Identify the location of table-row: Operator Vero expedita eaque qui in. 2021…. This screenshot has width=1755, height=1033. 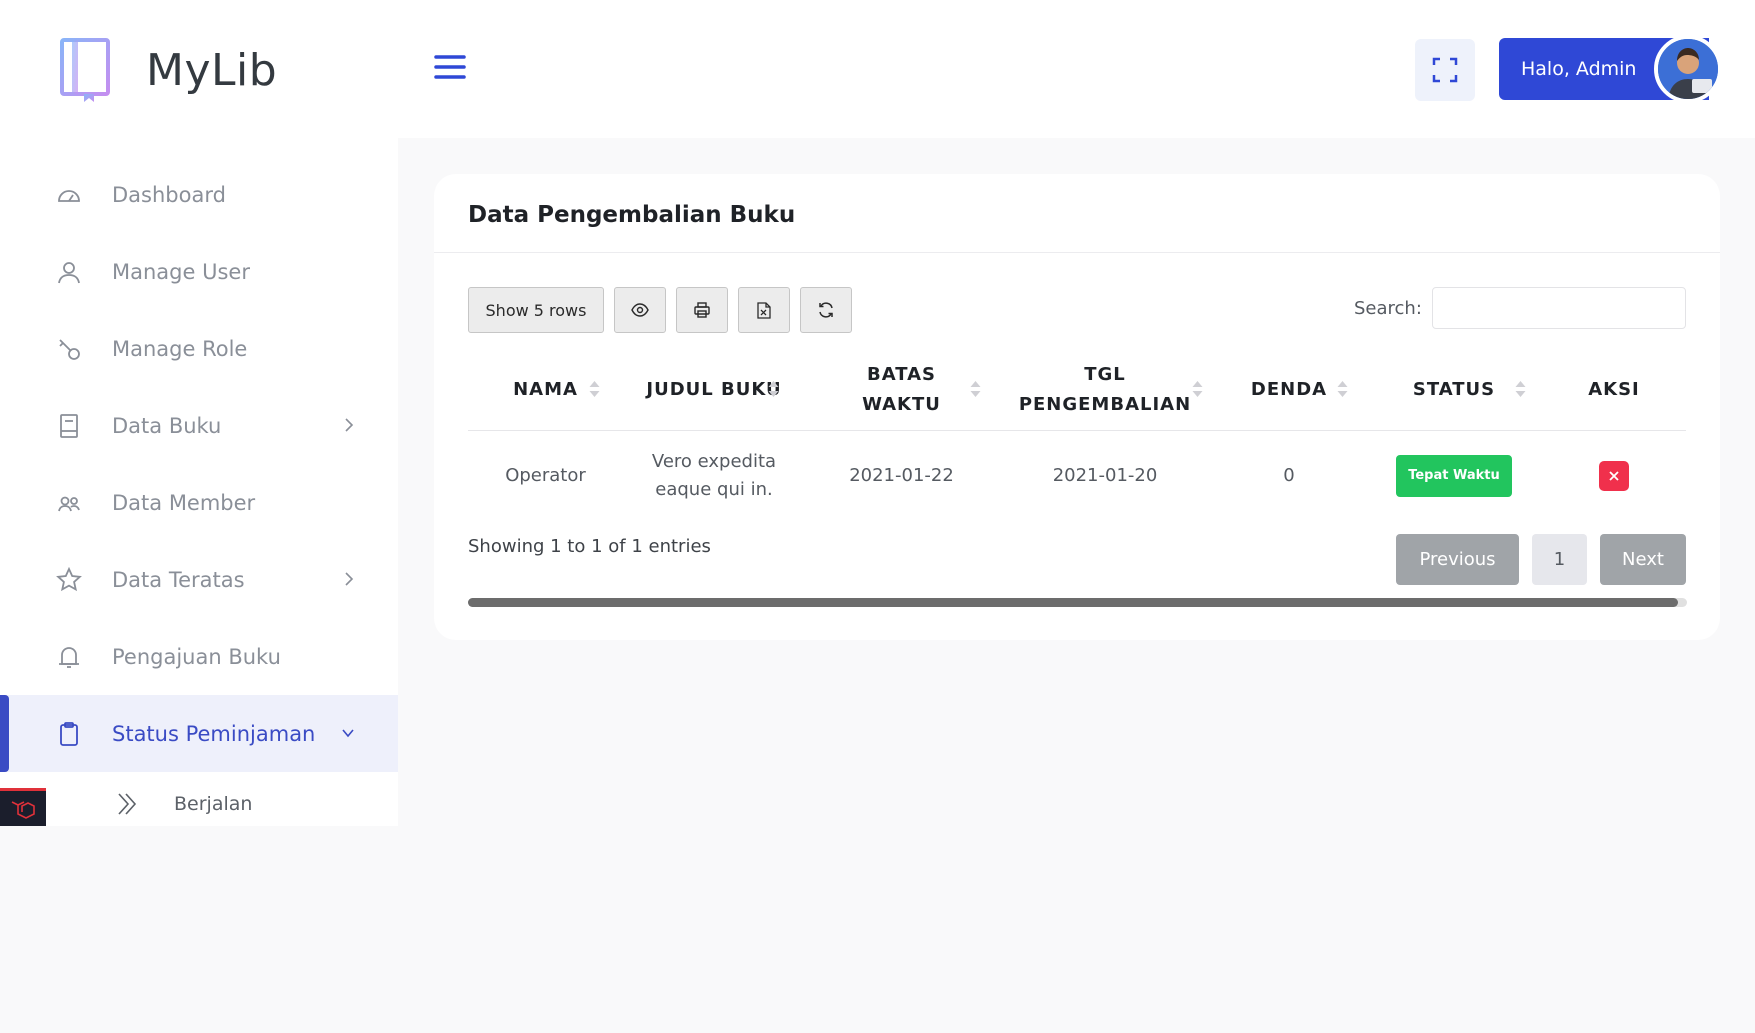
(1077, 476).